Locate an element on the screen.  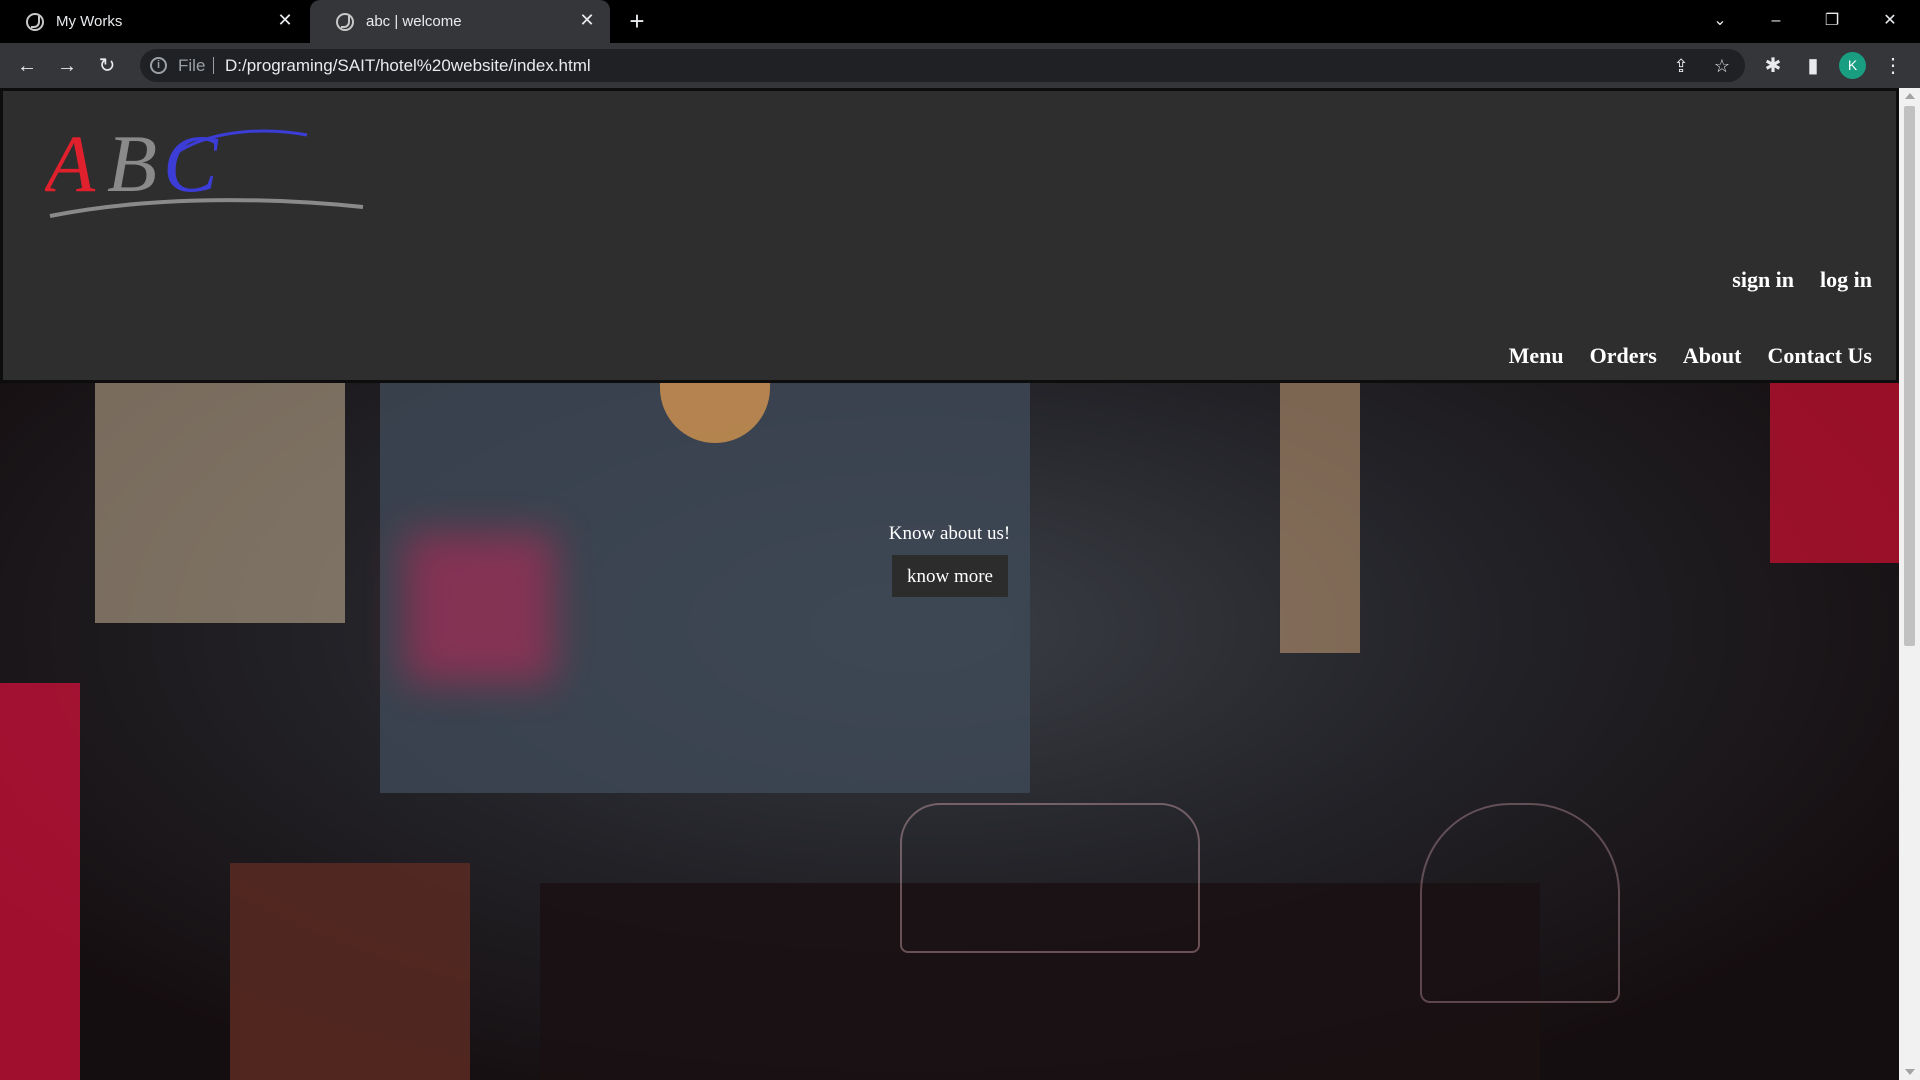
sign-in-link: sign in is located at coordinates (1763, 280).